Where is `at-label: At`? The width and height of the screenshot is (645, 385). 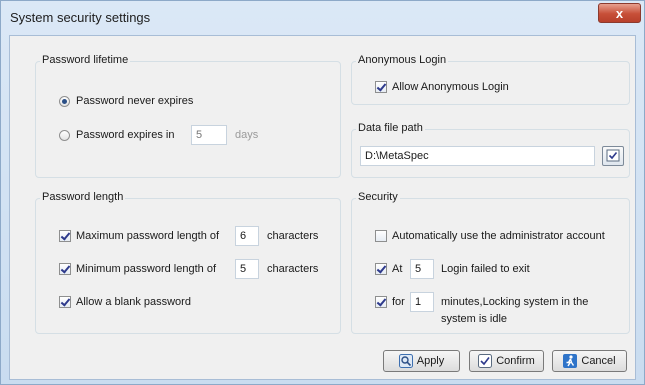
at-label: At is located at coordinates (397, 269).